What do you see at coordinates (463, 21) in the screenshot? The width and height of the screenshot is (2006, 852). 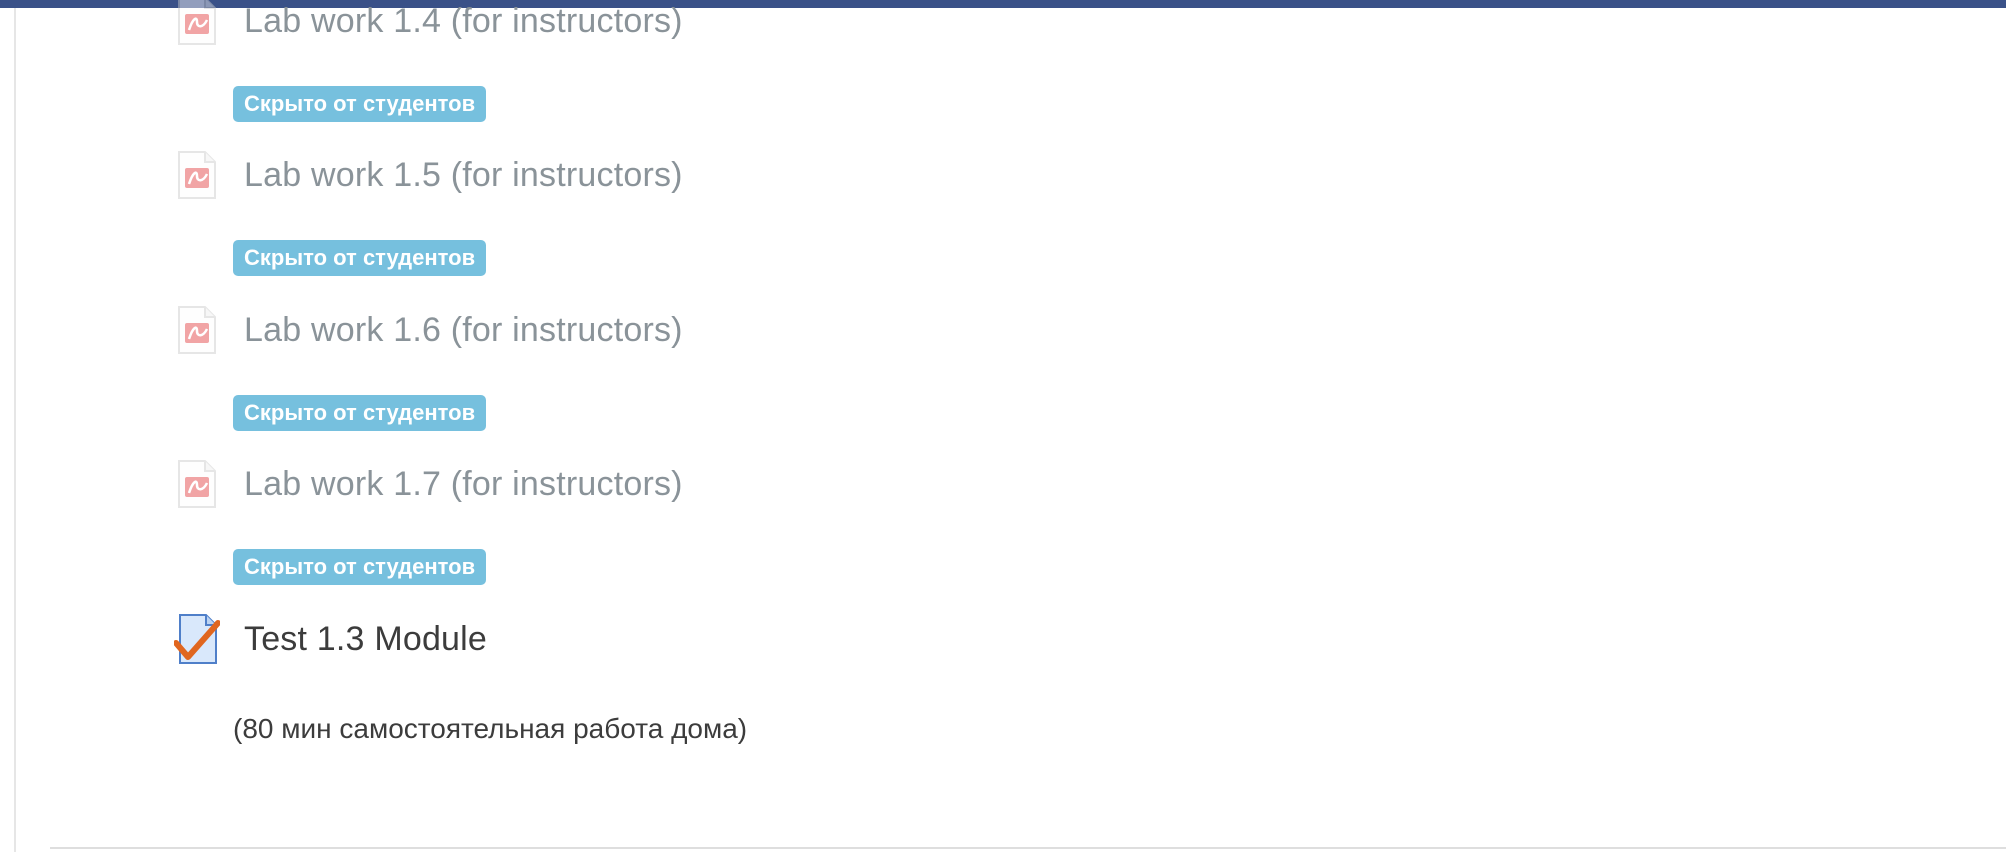 I see `activity-title-link: Lab work 1.4 (for instructors)` at bounding box center [463, 21].